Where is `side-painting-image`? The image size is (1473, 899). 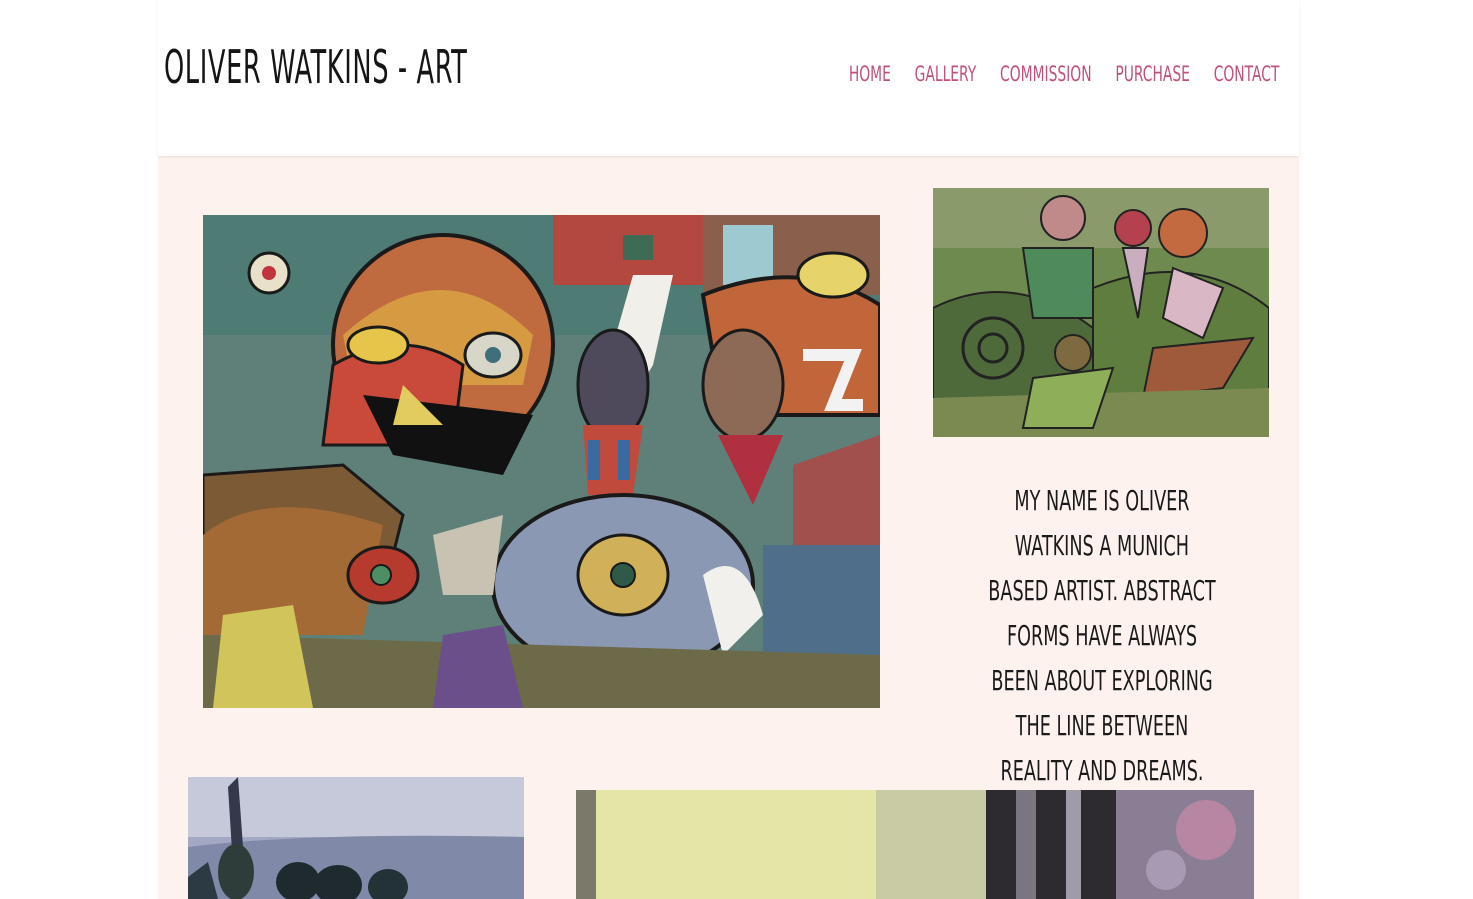
side-painting-image is located at coordinates (1101, 312).